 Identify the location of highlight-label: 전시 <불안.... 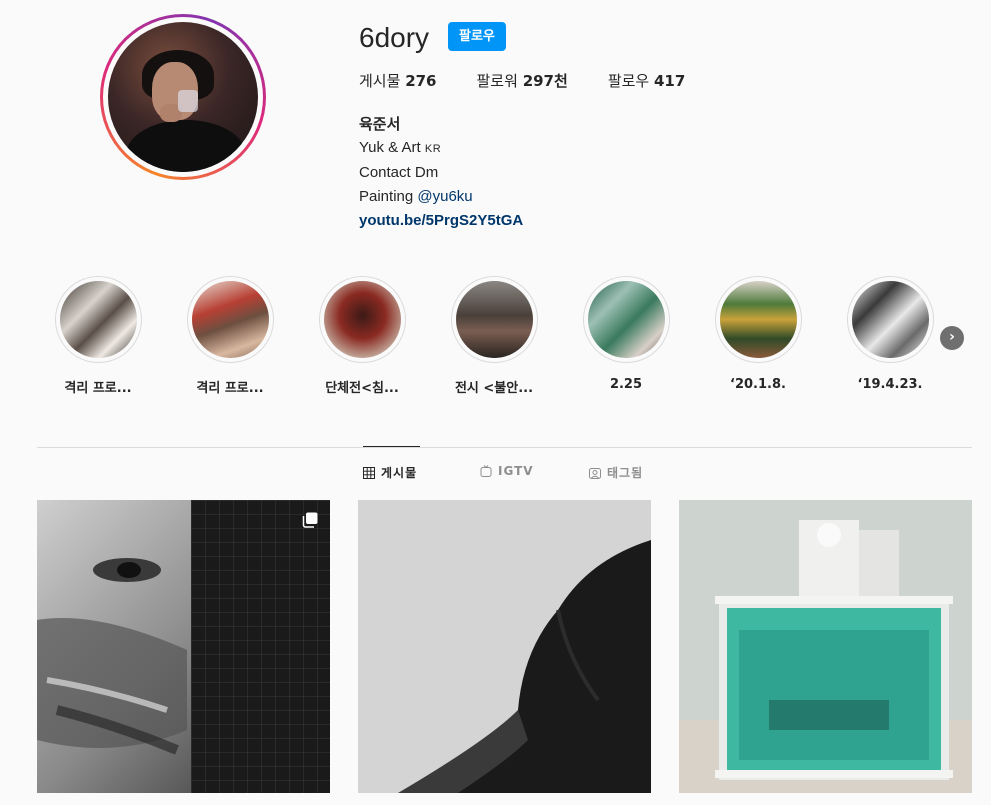
(494, 388).